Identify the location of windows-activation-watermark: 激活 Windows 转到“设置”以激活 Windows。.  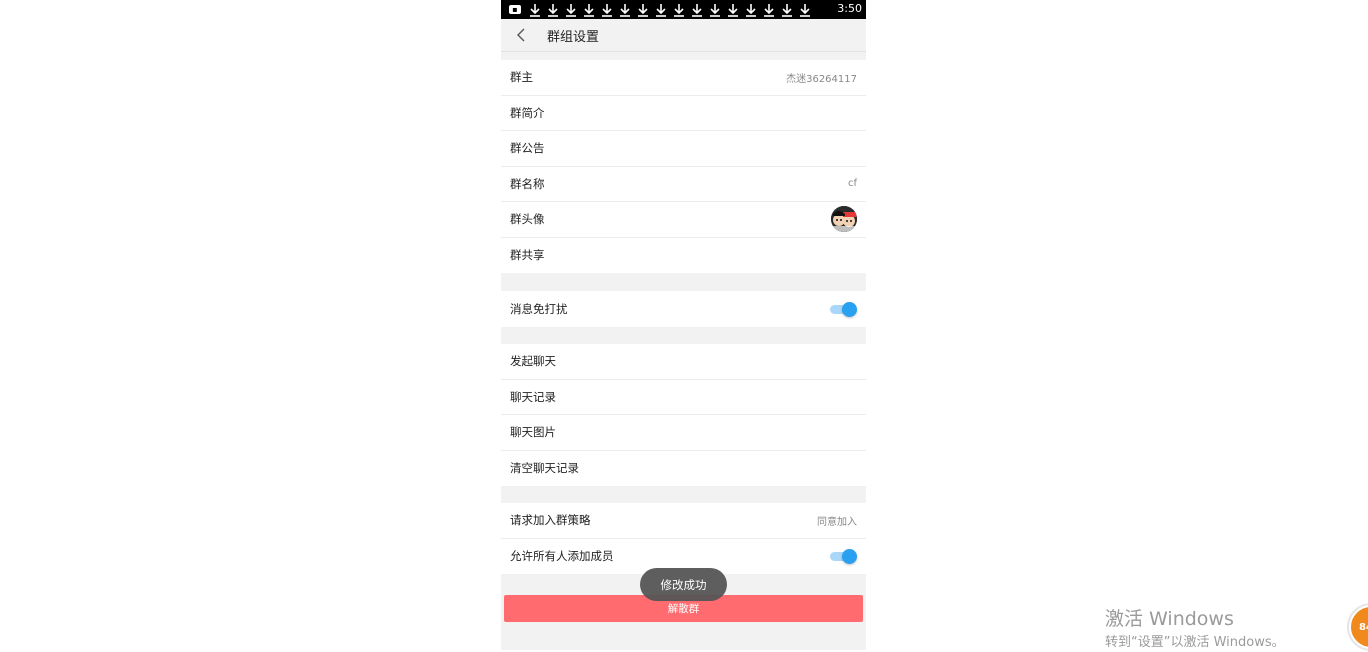
(1195, 630).